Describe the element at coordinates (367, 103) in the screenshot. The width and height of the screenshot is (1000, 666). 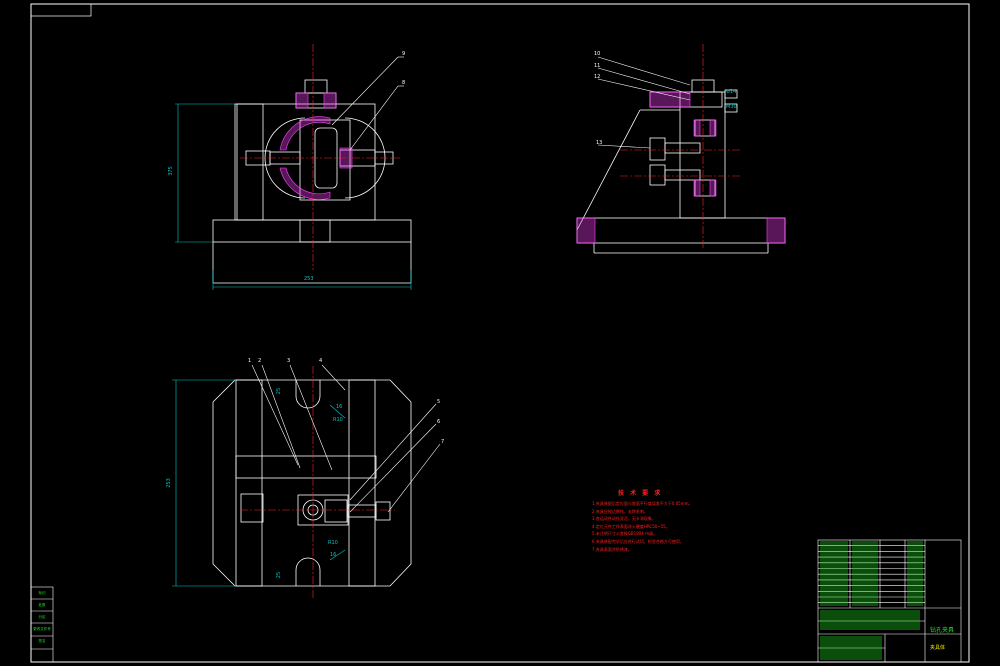
I see `front-view-leaders` at that location.